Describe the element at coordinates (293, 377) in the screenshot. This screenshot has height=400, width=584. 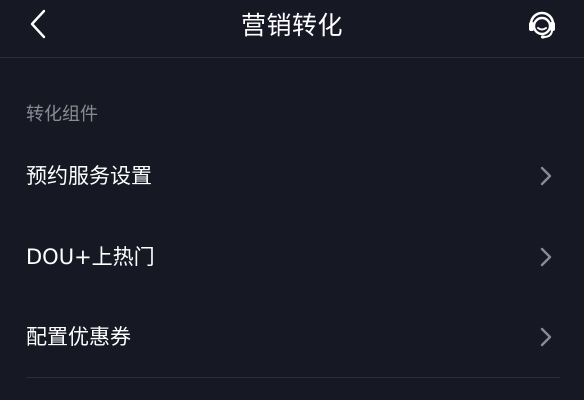
I see `bottom-divider` at that location.